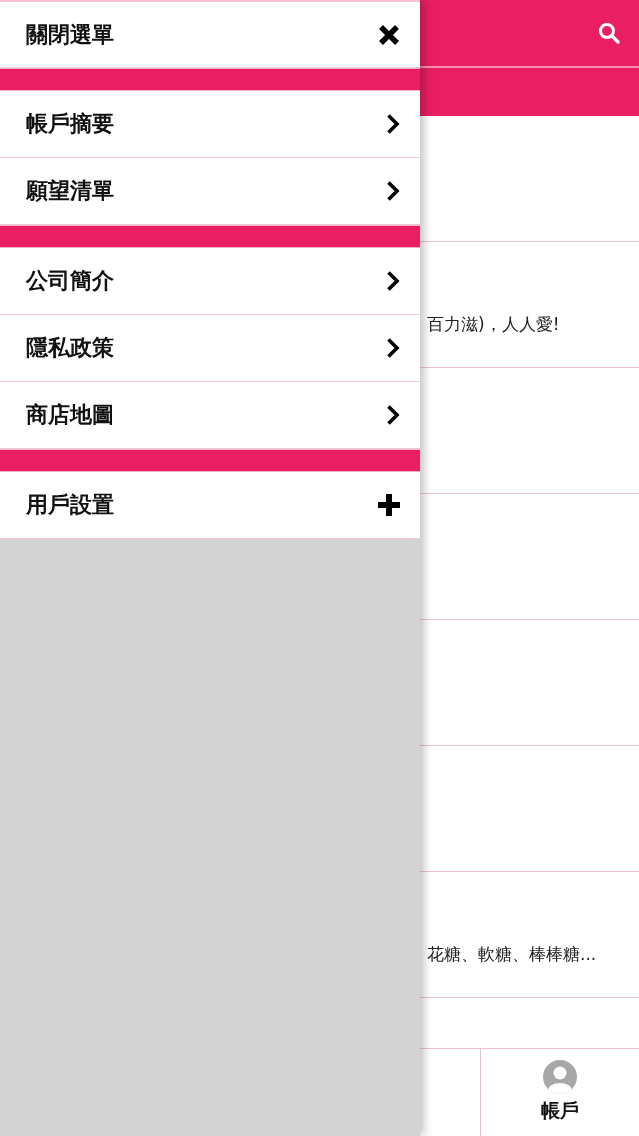  Describe the element at coordinates (494, 324) in the screenshot. I see `product-description: 百力滋)，人人愛!` at that location.